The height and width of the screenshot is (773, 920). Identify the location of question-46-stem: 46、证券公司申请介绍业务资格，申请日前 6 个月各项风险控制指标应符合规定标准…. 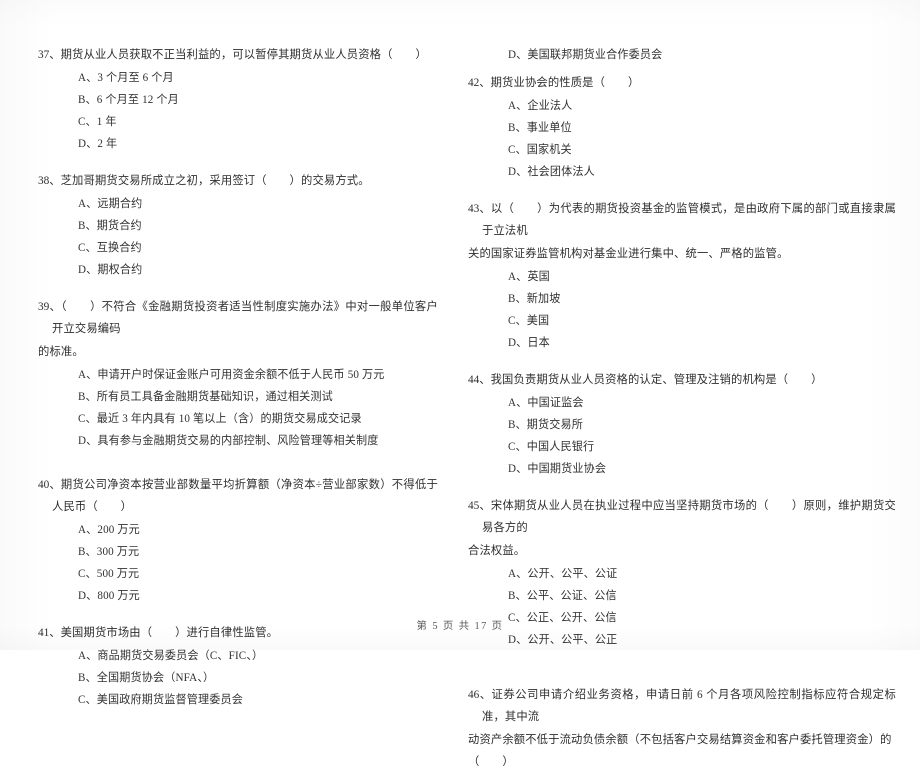
(682, 706).